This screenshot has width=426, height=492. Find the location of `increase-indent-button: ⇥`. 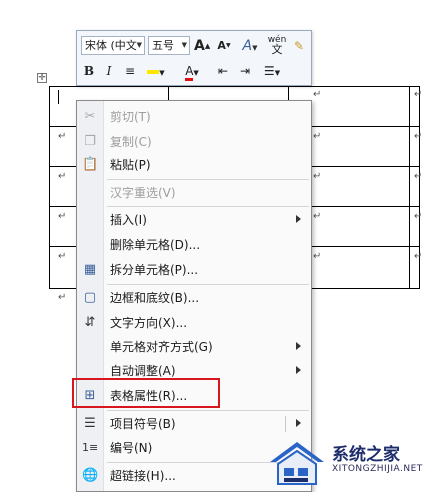

increase-indent-button: ⇥ is located at coordinates (245, 71).